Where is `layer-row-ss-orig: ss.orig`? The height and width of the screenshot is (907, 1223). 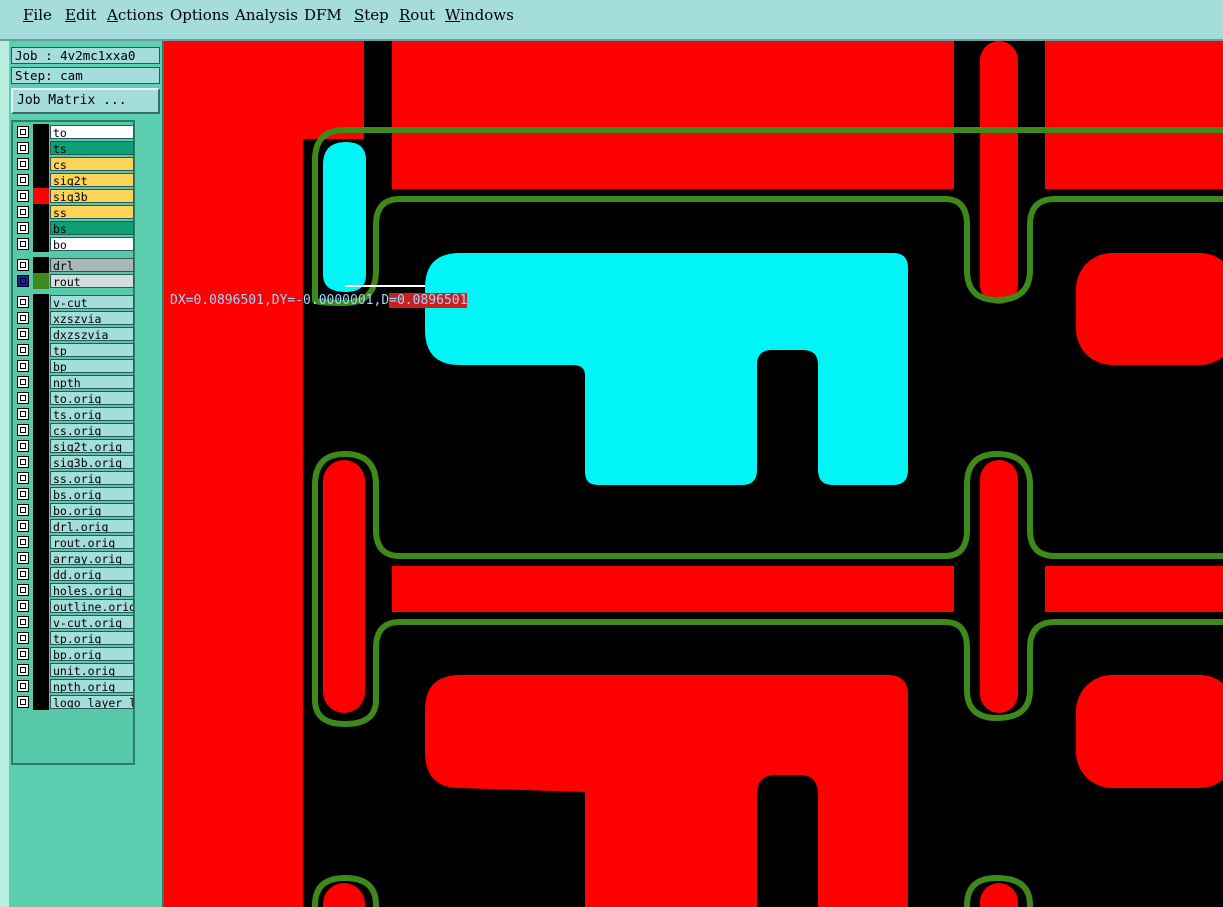
layer-row-ss-orig: ss.orig is located at coordinates (75, 478).